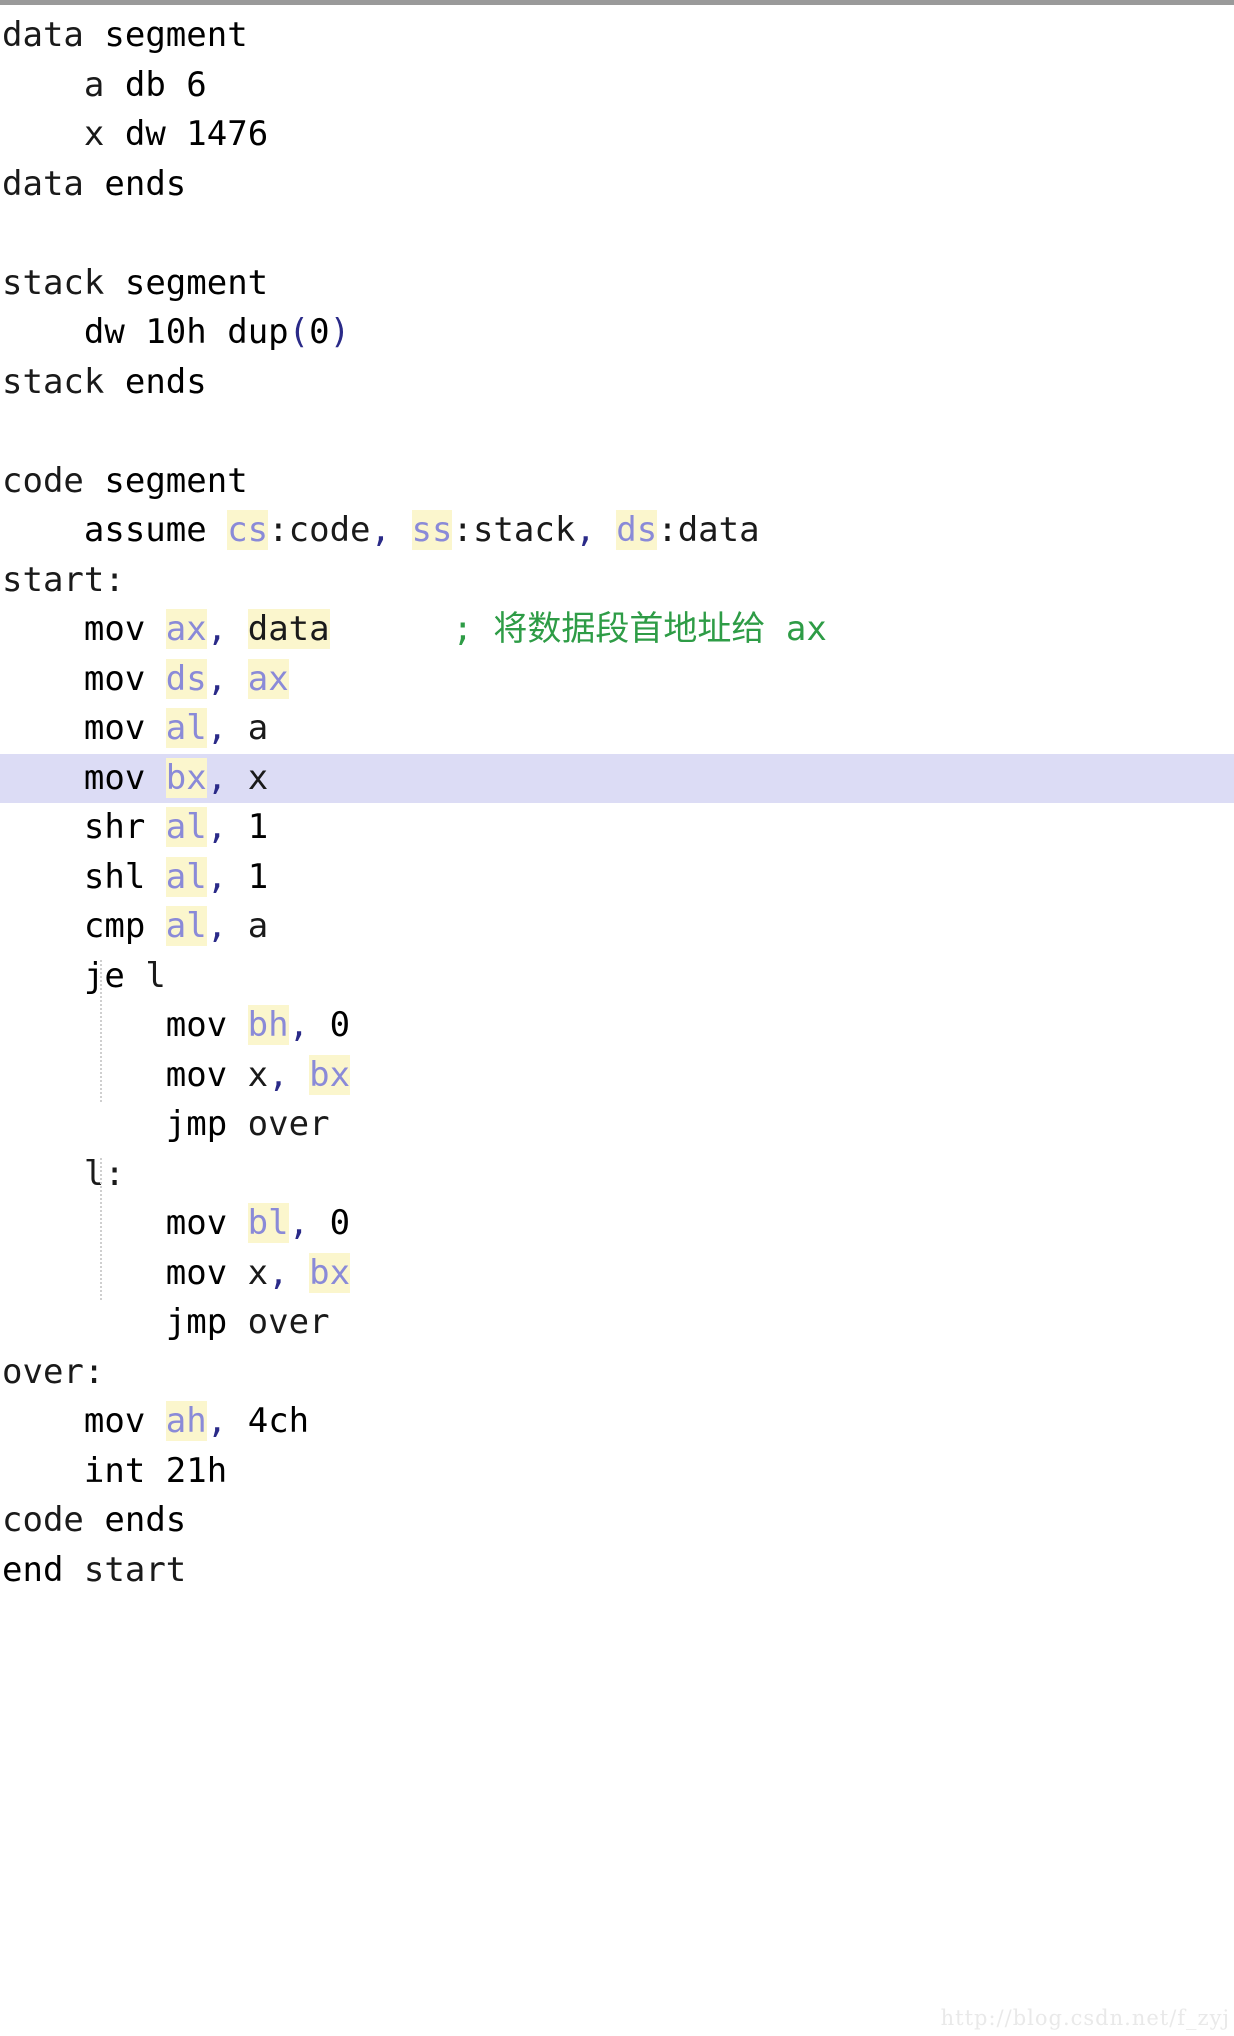 The image size is (1234, 2036). I want to click on token-plain: x, so click(94, 134).